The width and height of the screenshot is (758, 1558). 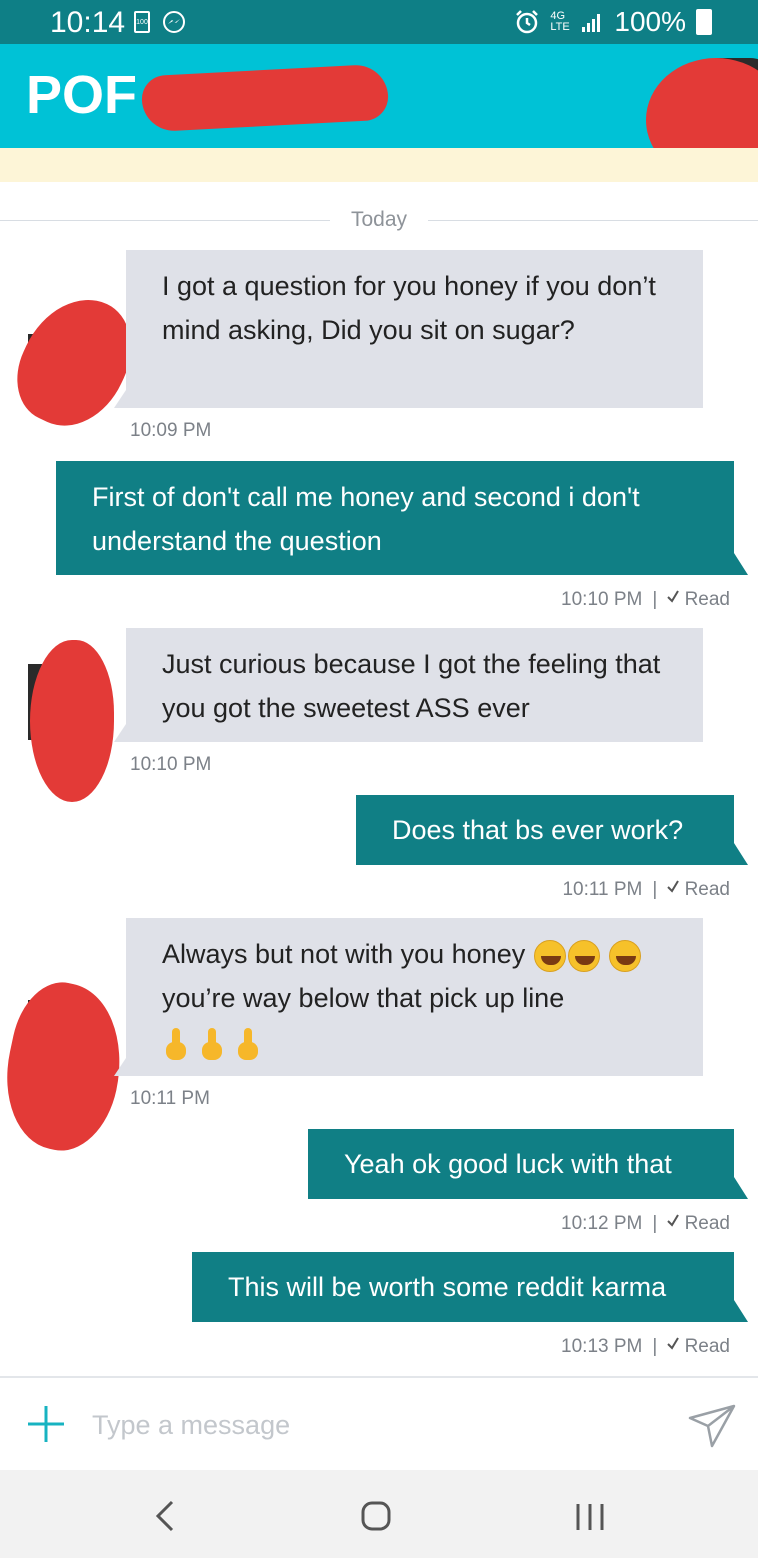 What do you see at coordinates (174, 22) in the screenshot?
I see `messenger-icon` at bounding box center [174, 22].